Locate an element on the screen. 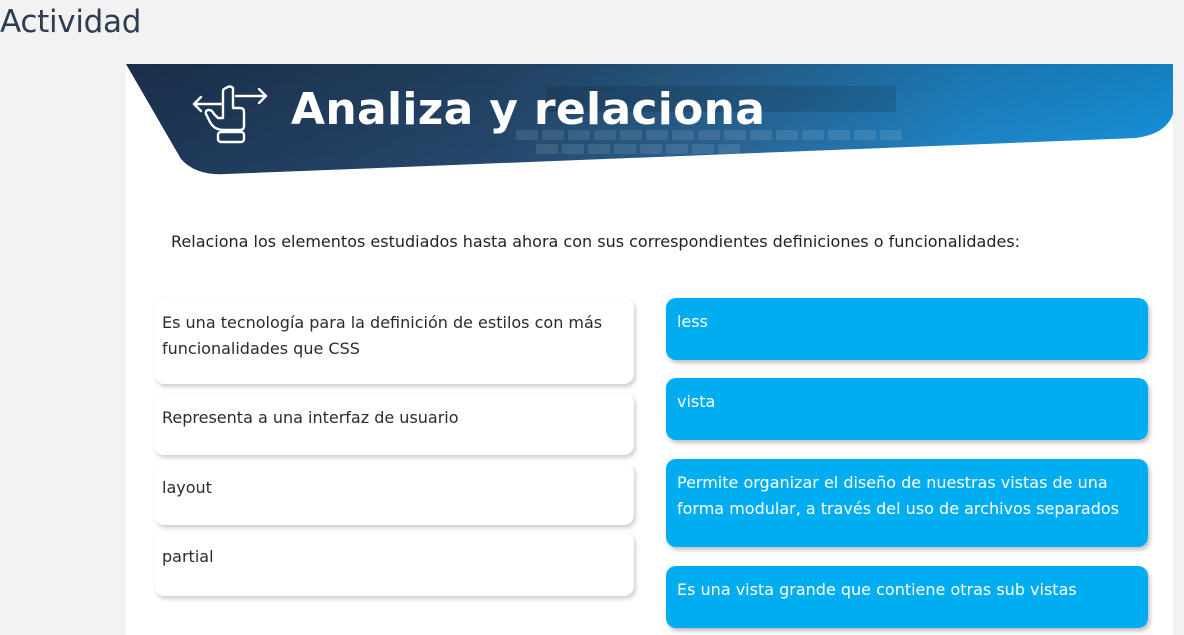  right-item-vista: vista is located at coordinates (907, 409).